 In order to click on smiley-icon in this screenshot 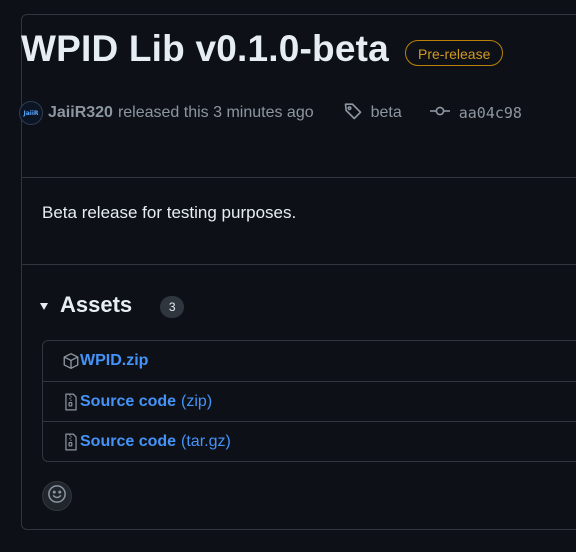, I will do `click(57, 496)`.